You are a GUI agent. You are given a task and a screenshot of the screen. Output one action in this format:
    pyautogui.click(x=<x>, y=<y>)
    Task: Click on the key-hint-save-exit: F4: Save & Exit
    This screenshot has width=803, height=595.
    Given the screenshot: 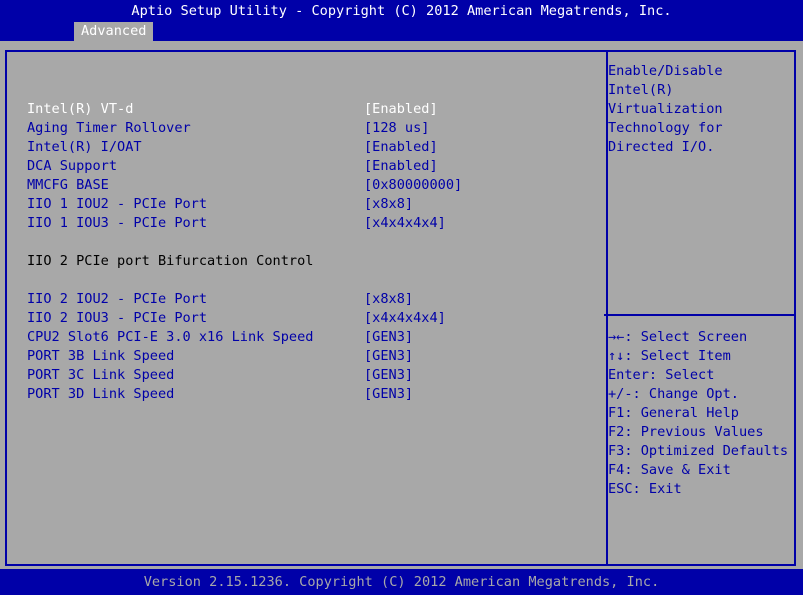 What is the action you would take?
    pyautogui.click(x=669, y=470)
    